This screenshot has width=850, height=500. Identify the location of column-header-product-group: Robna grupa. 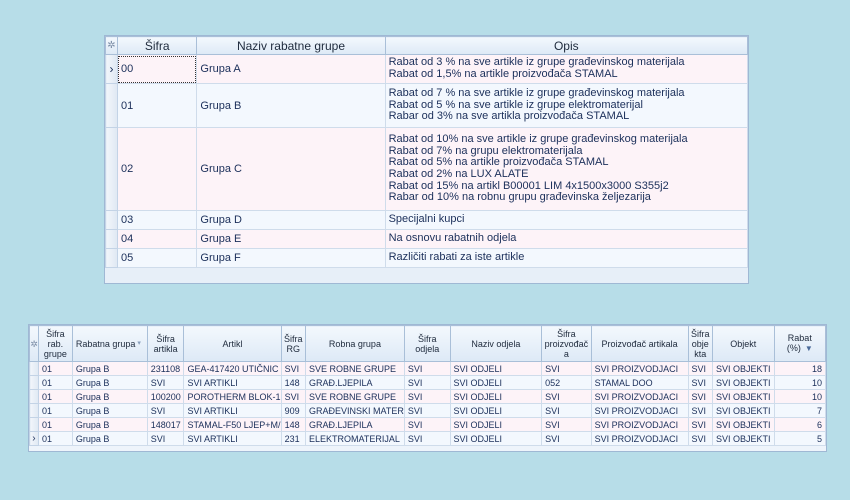
(355, 343).